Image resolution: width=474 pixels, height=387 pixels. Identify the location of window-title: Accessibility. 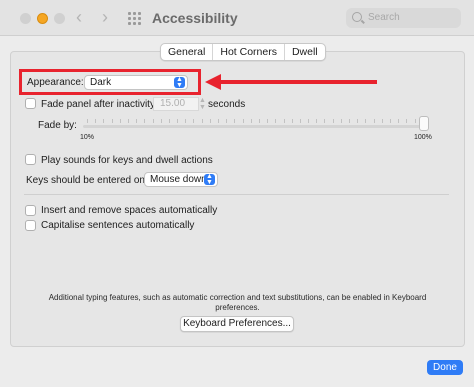
(195, 18).